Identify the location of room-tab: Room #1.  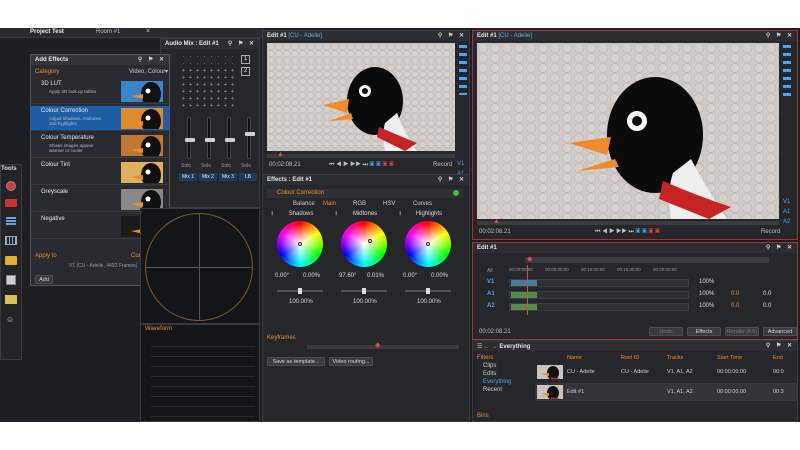
(108, 32).